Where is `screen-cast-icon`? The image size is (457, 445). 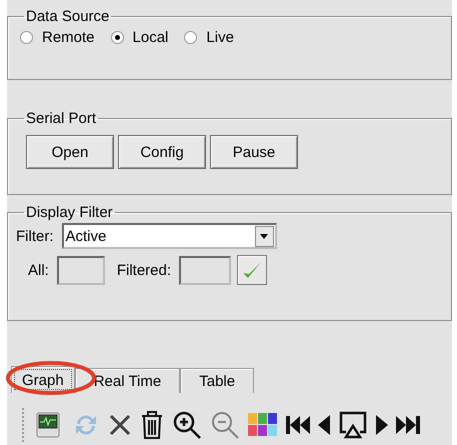 screen-cast-icon is located at coordinates (353, 425).